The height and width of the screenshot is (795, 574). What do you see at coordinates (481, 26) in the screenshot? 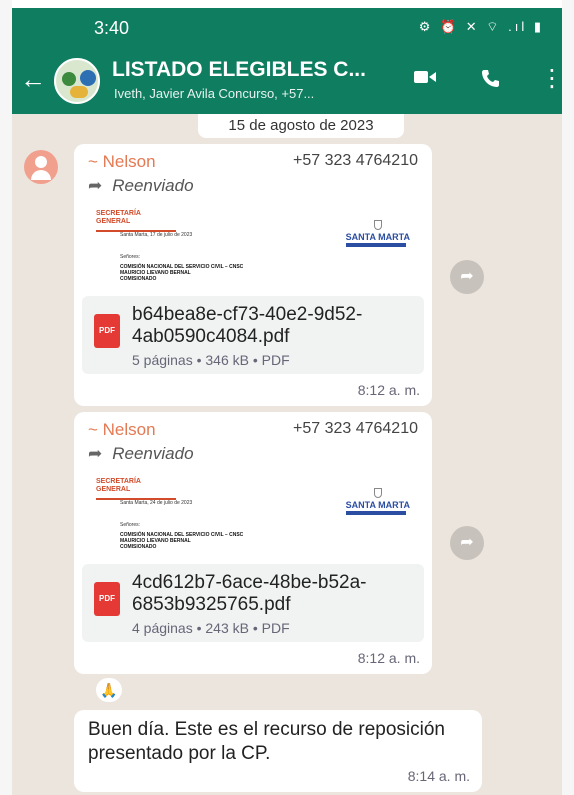
I see `status-icons: ⚙ ⏰ ✕ ⌔ .ıl ▮` at bounding box center [481, 26].